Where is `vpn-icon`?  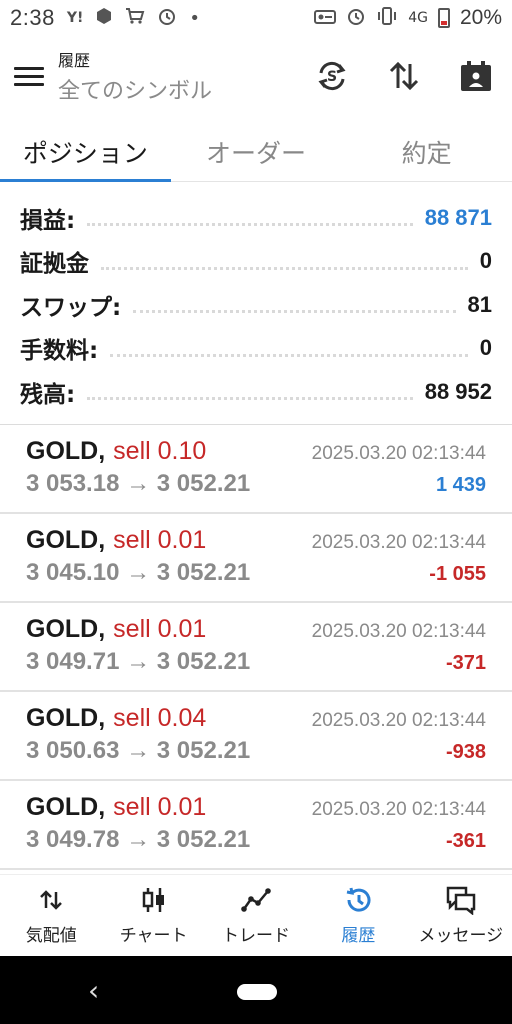
vpn-icon is located at coordinates (325, 18).